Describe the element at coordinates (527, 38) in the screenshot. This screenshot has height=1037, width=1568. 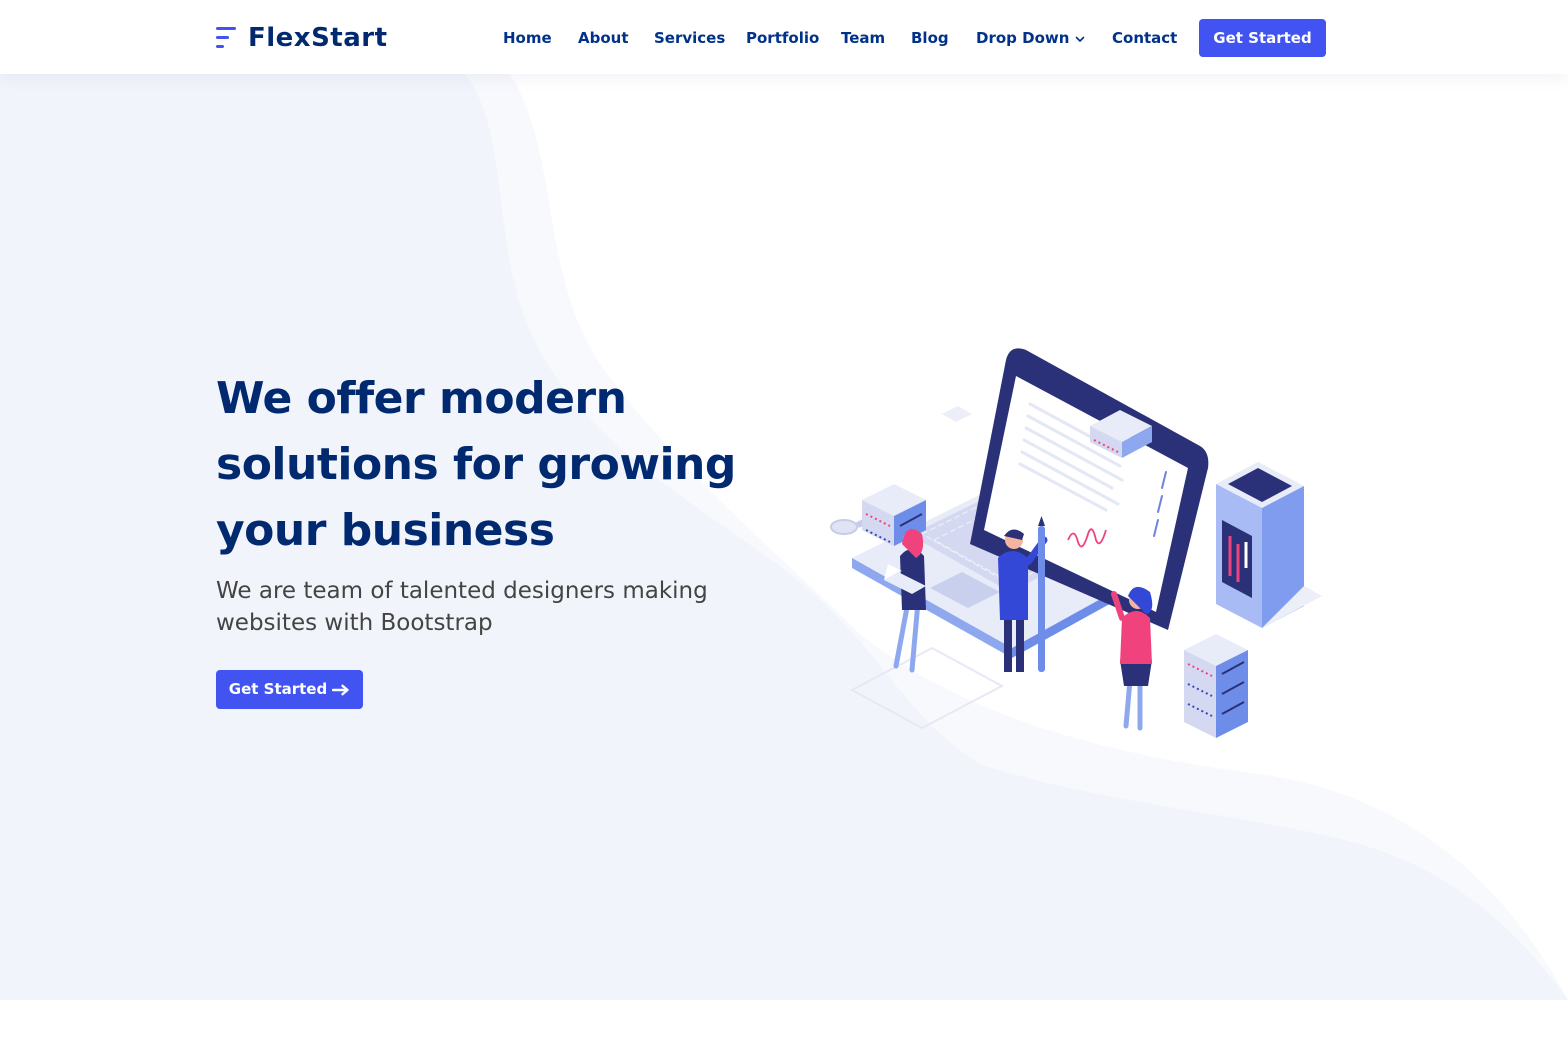
I see `nav-home: Home` at that location.